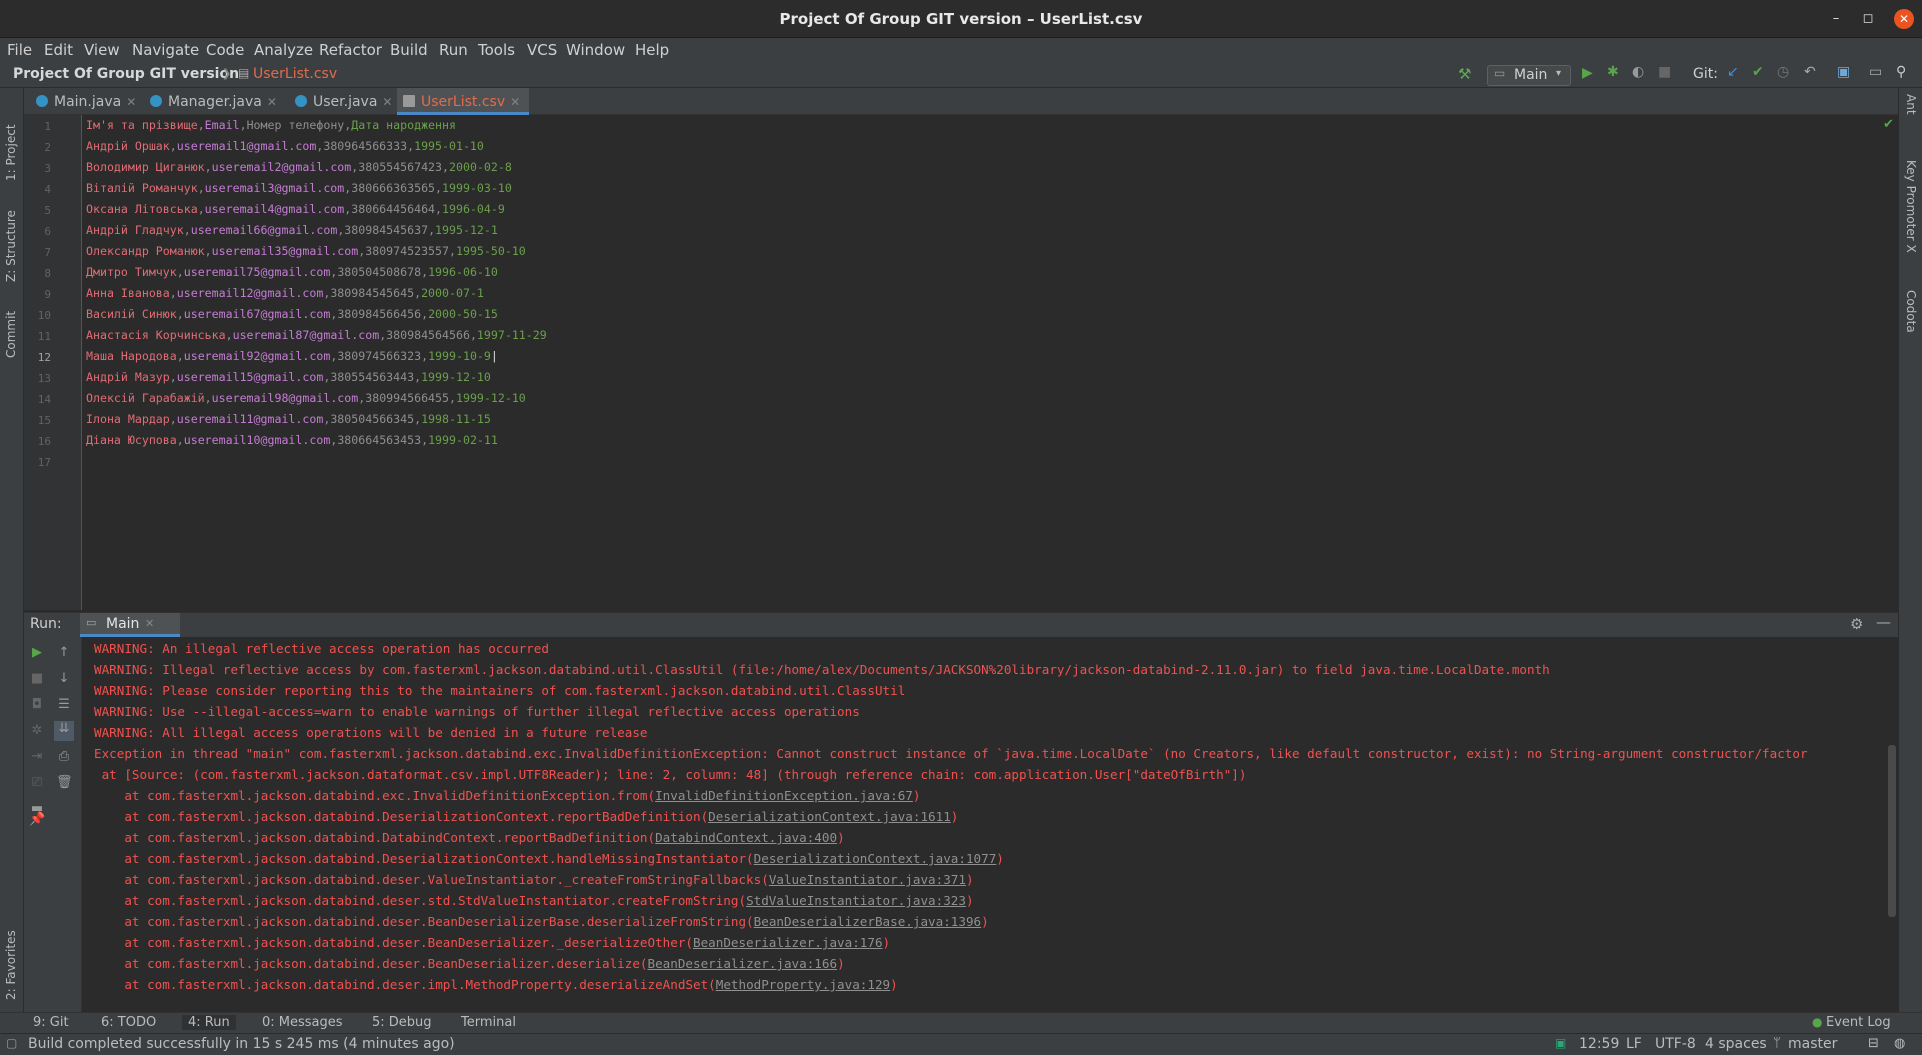 This screenshot has width=1922, height=1055. What do you see at coordinates (829, 816) in the screenshot?
I see `stack-trace-link: DeserializationContext.java:1611` at bounding box center [829, 816].